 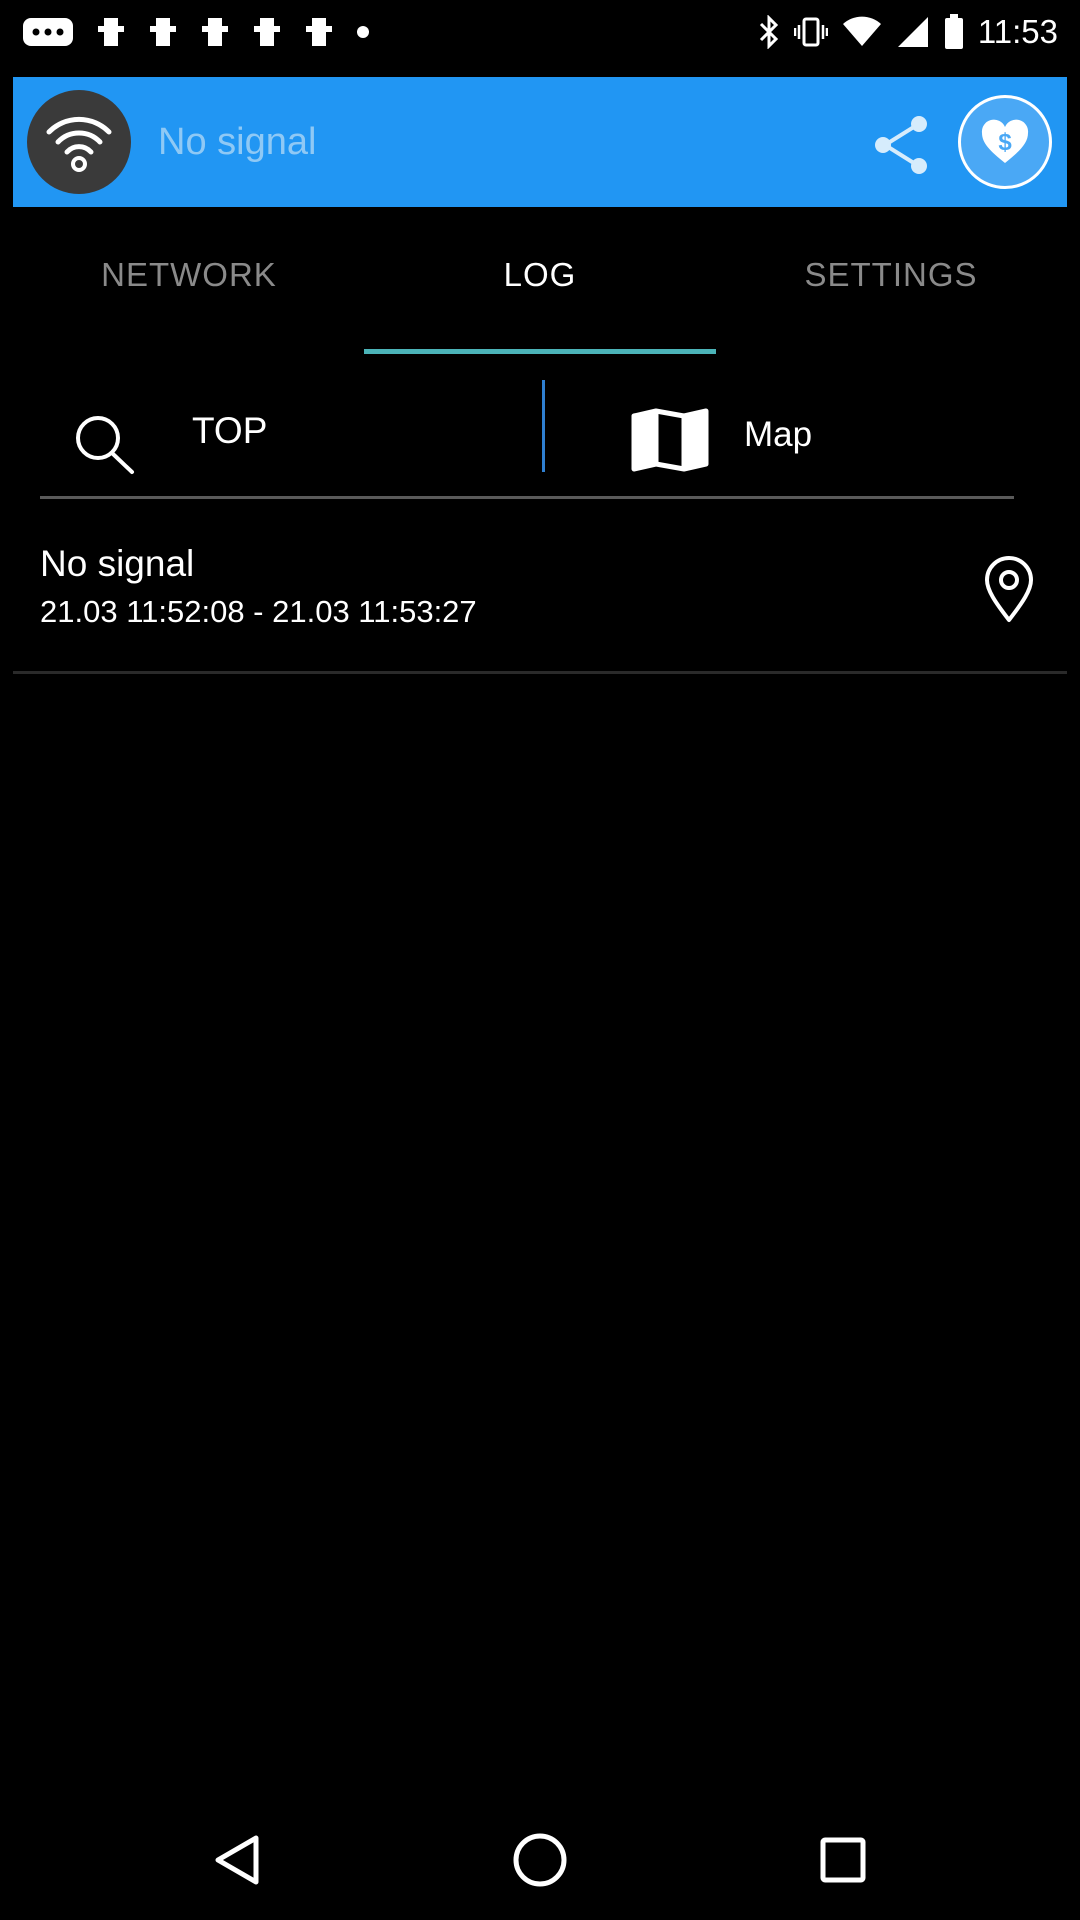 I want to click on filter-divider, so click(x=543, y=426).